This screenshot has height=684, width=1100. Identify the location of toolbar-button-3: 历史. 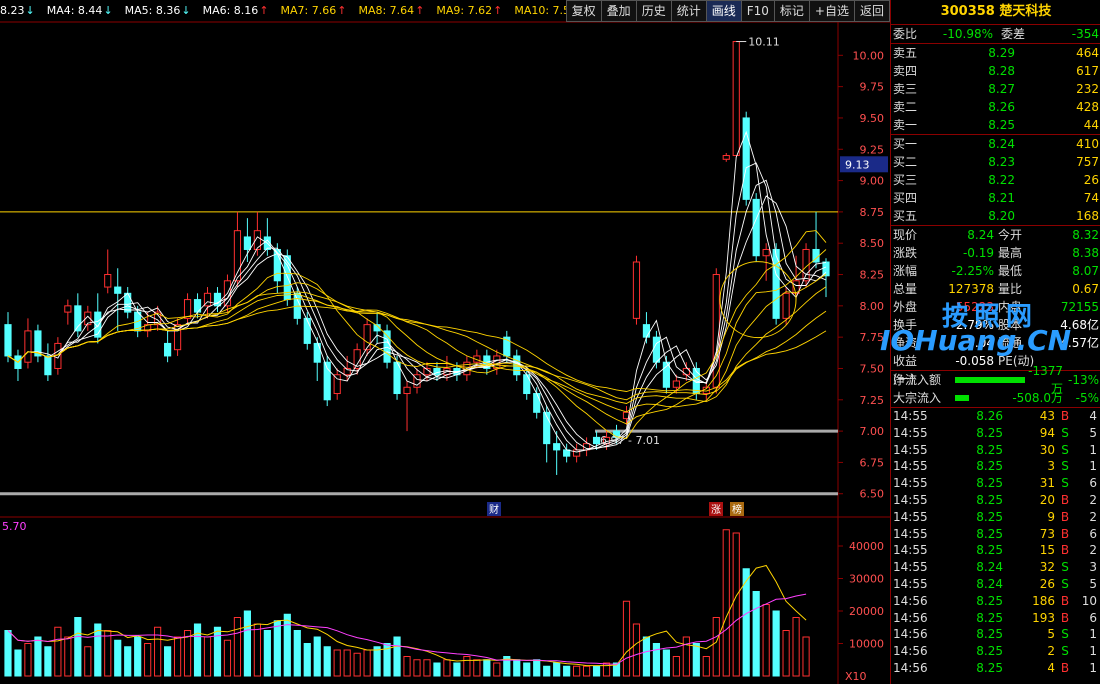
(653, 11).